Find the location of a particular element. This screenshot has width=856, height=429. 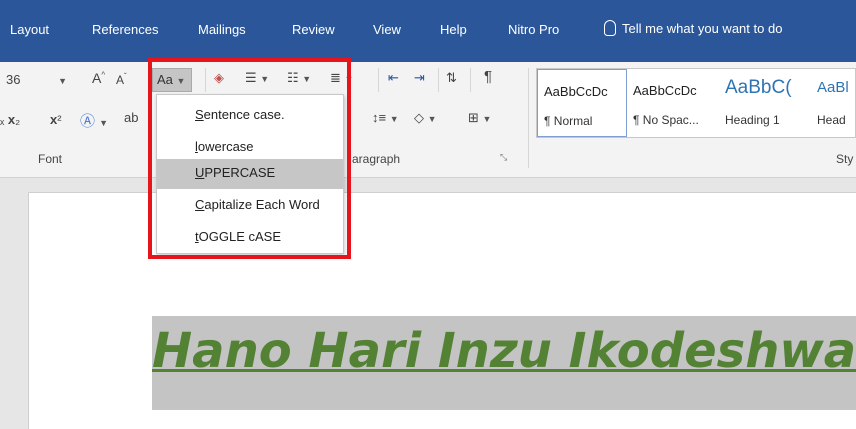

menu-label: entence case. is located at coordinates (244, 114).